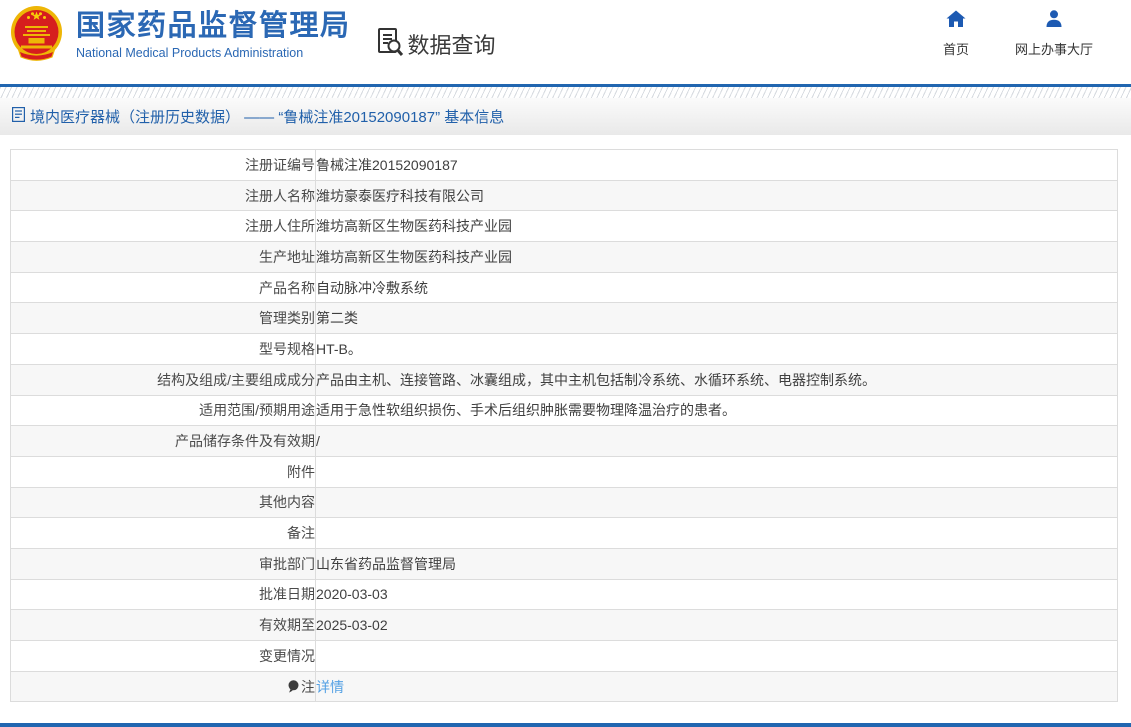 The width and height of the screenshot is (1131, 727). What do you see at coordinates (716, 165) in the screenshot?
I see `row-value: 鲁械注准20152090187` at bounding box center [716, 165].